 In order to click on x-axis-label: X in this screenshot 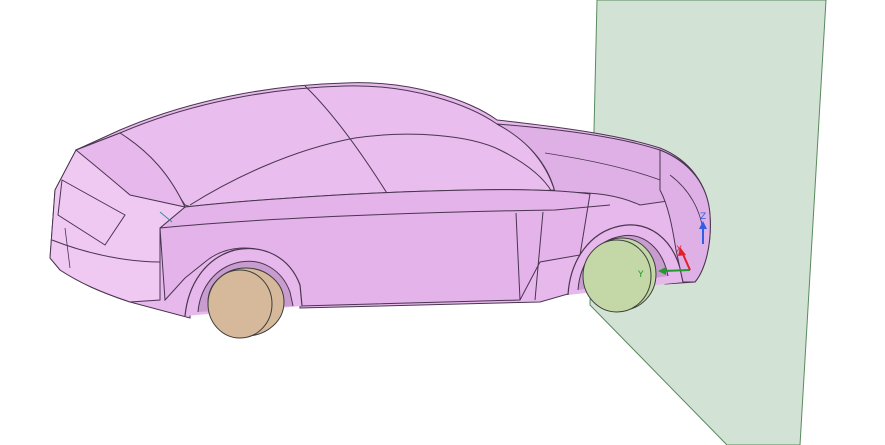, I will do `click(679, 250)`.